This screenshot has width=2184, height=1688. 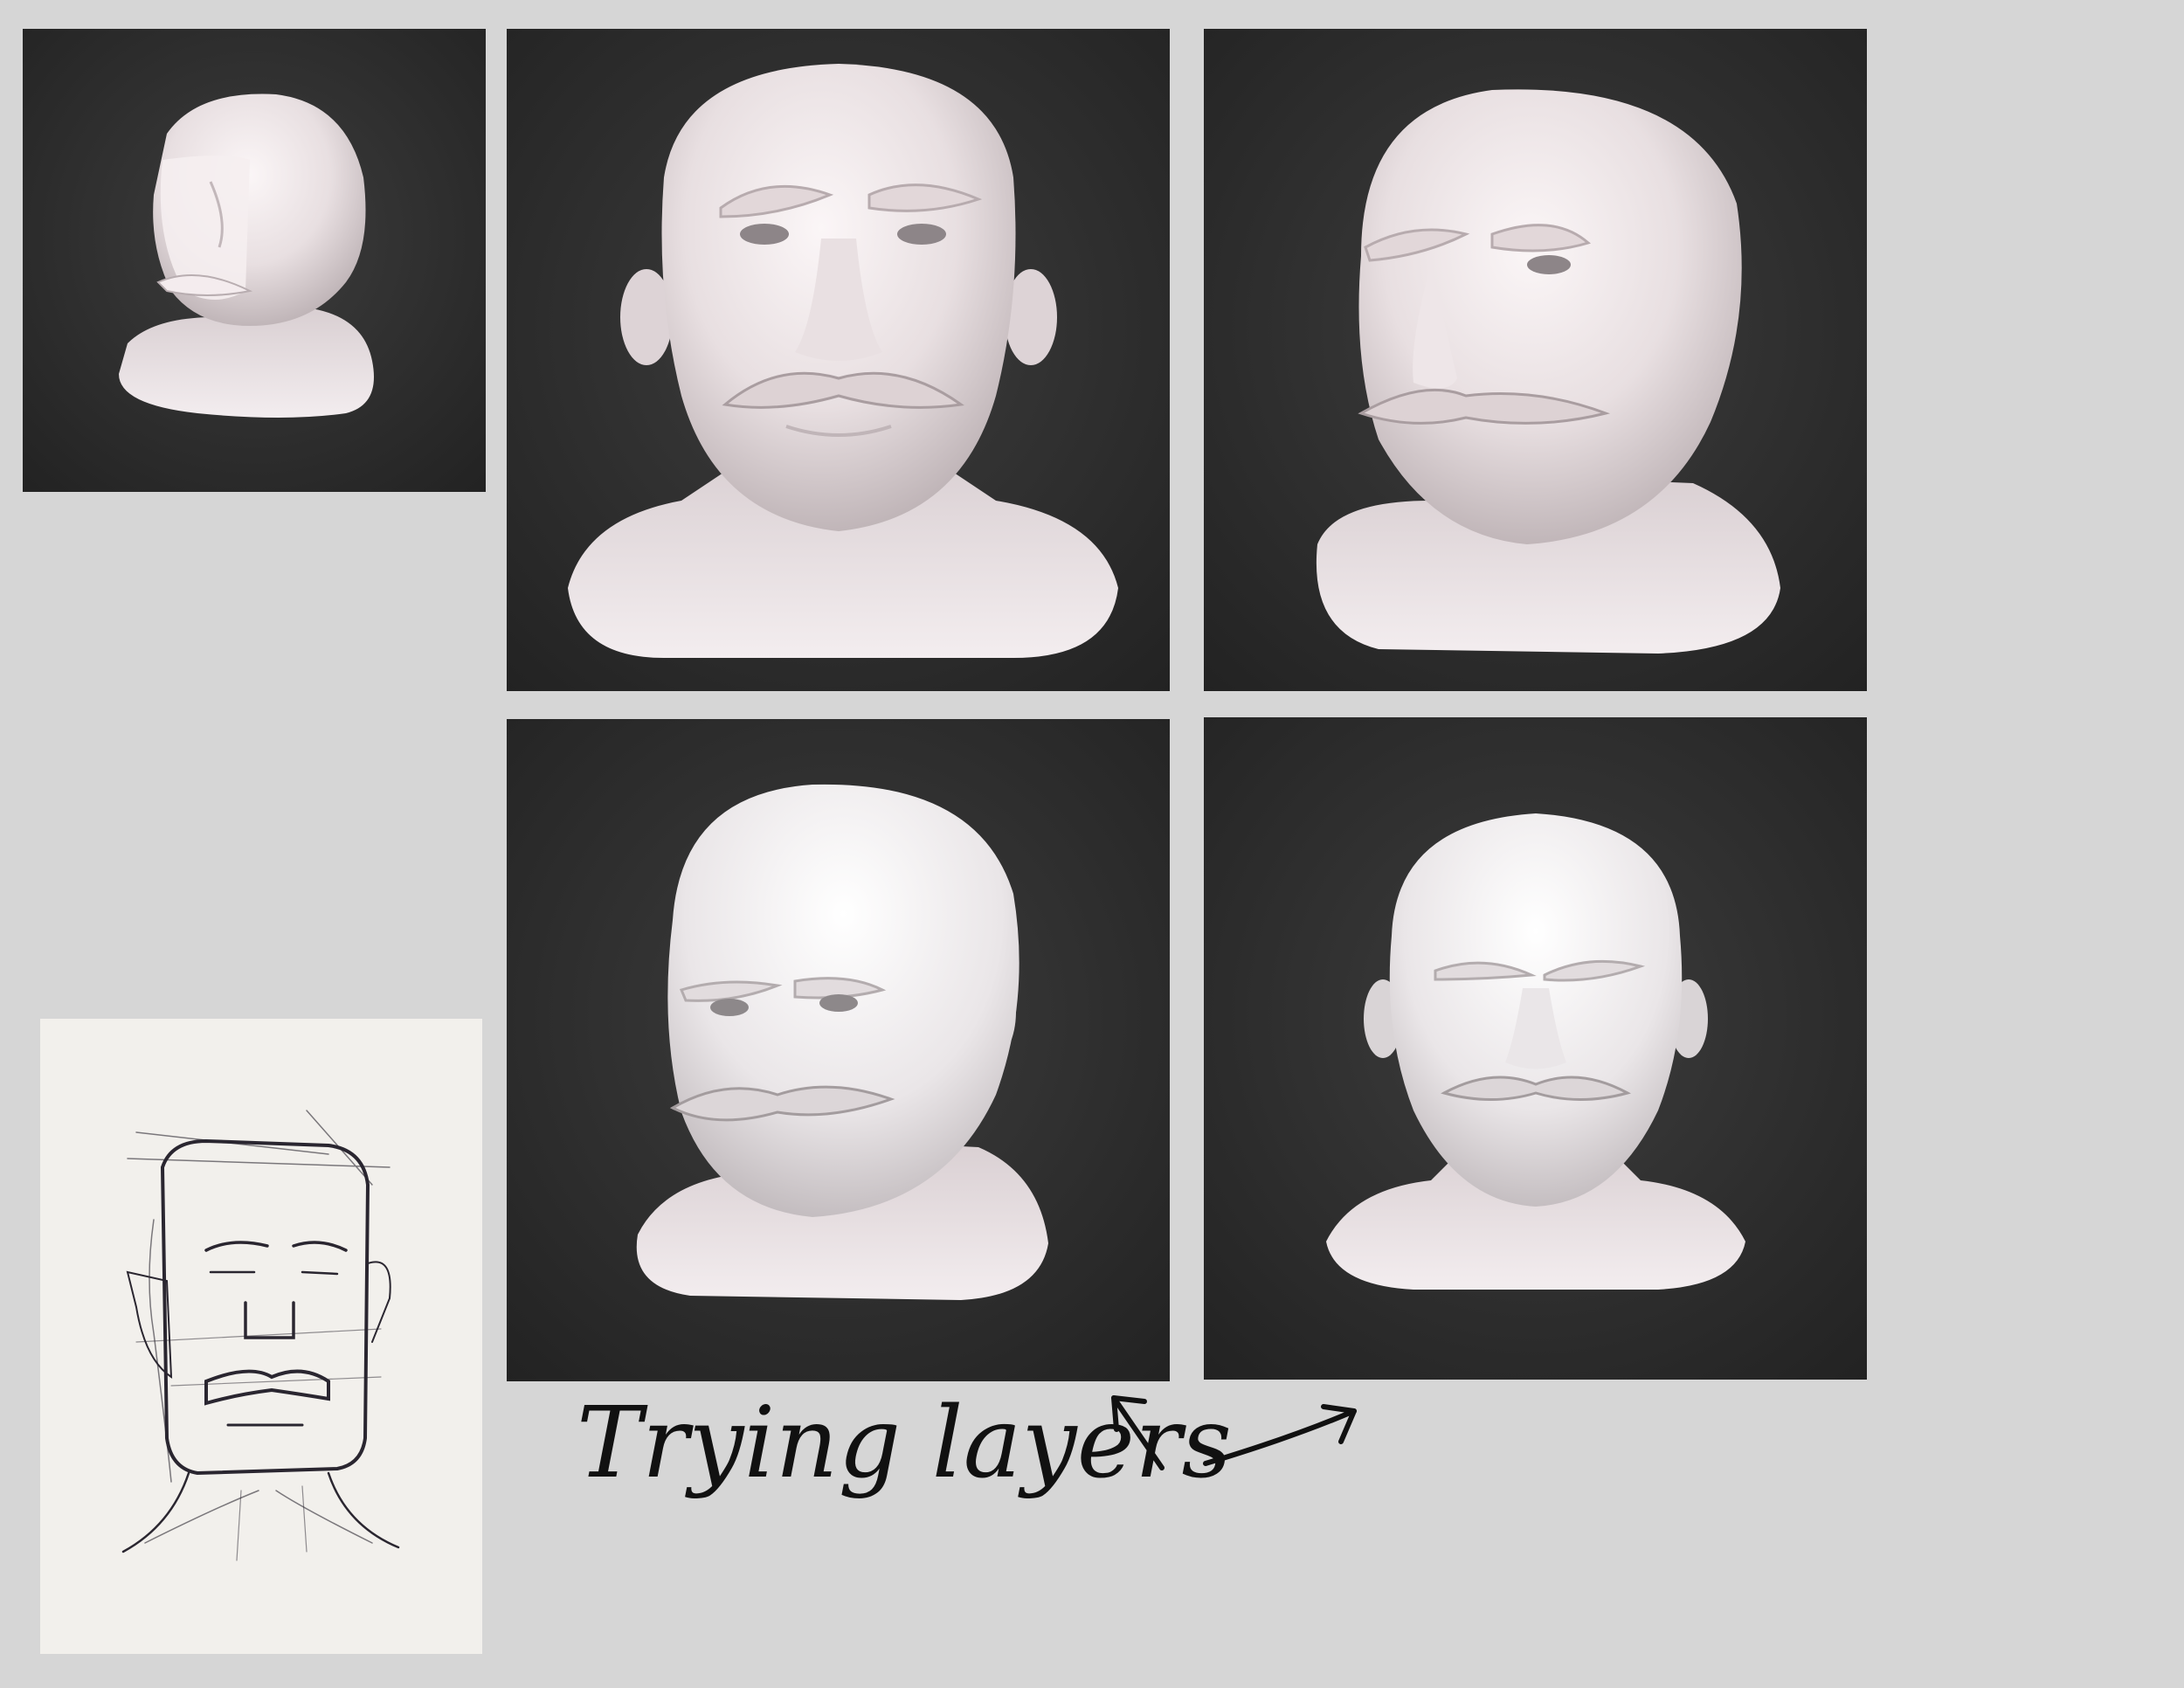 I want to click on annotation-text: Trying layers, so click(x=904, y=1443).